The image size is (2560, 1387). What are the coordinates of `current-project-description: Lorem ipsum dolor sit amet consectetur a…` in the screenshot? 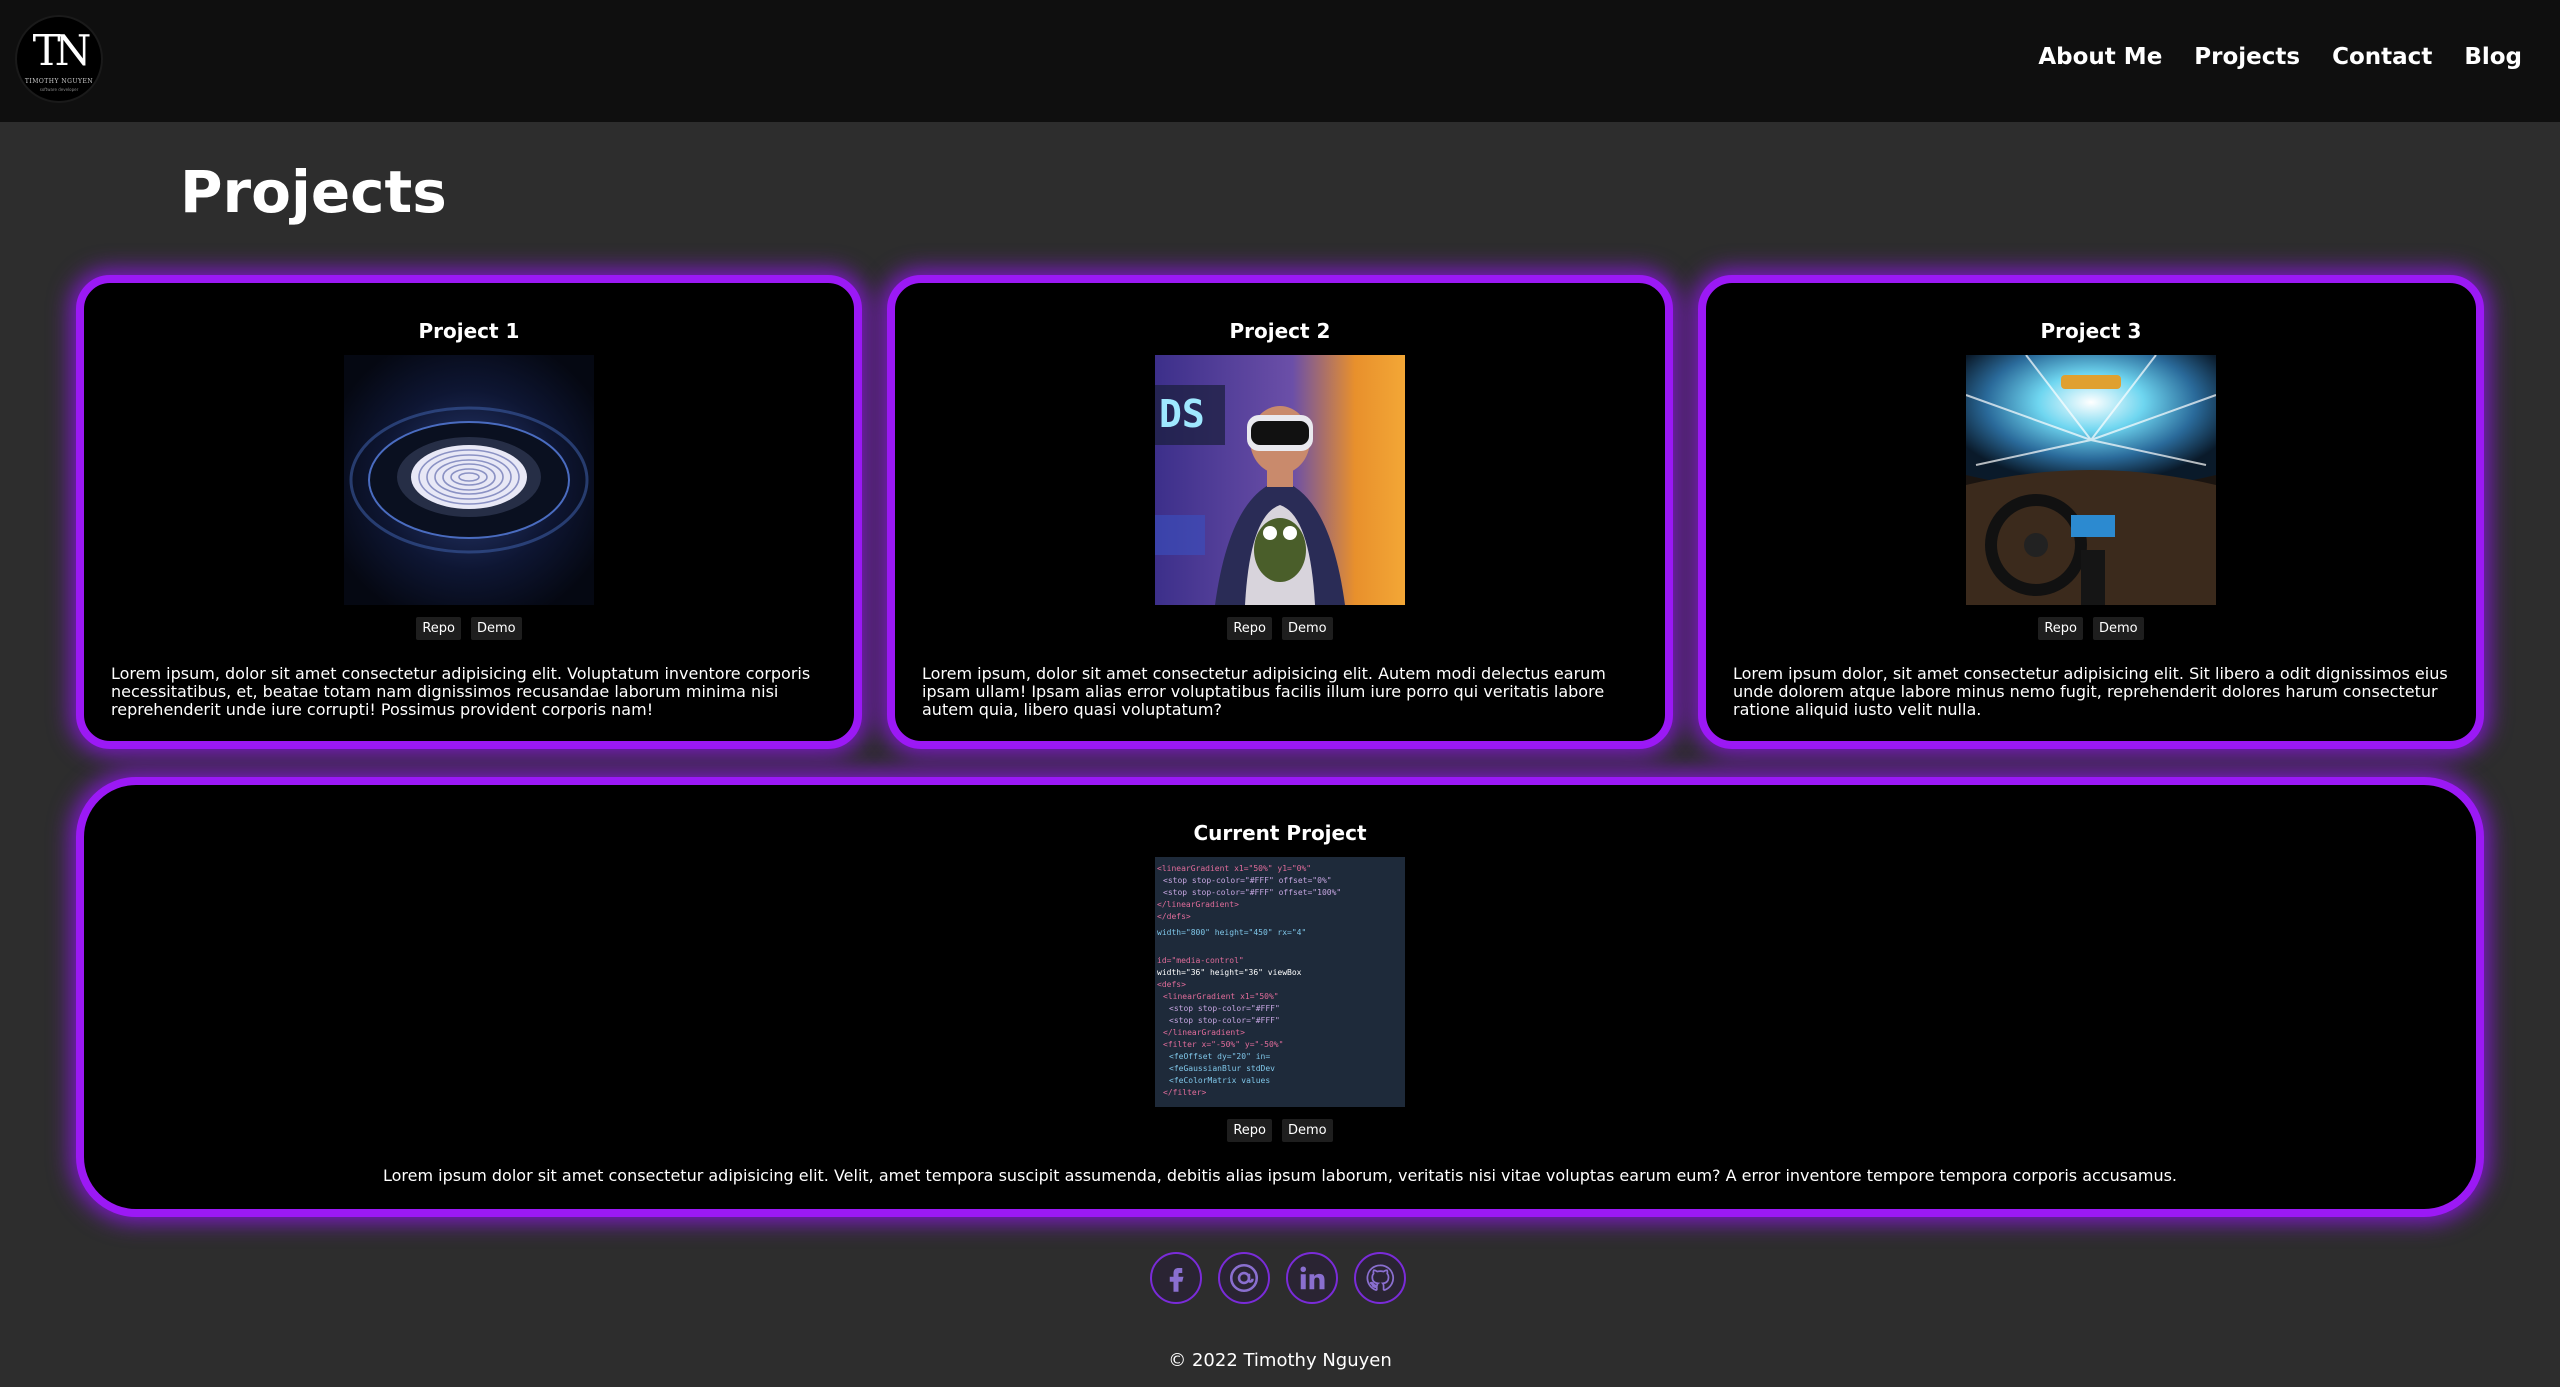 It's located at (1280, 1175).